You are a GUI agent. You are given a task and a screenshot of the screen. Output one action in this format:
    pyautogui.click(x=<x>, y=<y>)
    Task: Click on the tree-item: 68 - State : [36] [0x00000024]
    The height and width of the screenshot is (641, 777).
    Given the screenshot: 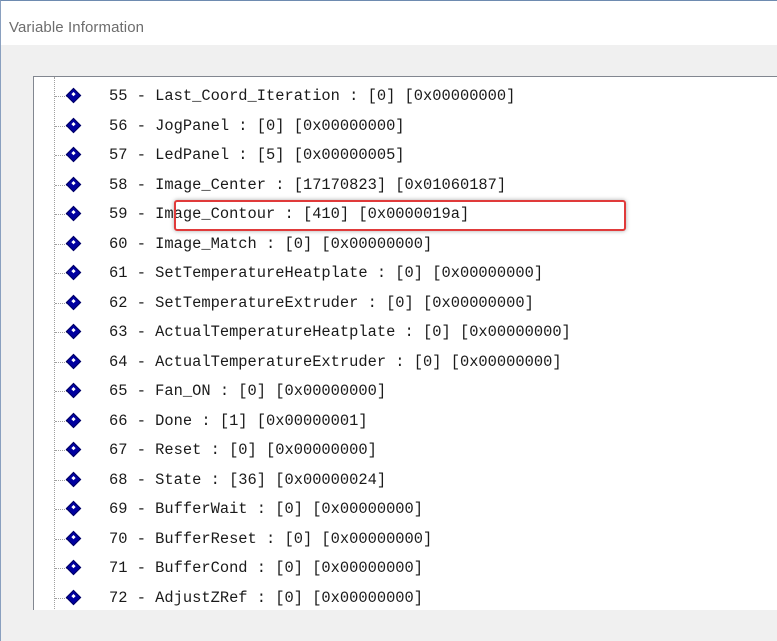 What is the action you would take?
    pyautogui.click(x=404, y=480)
    